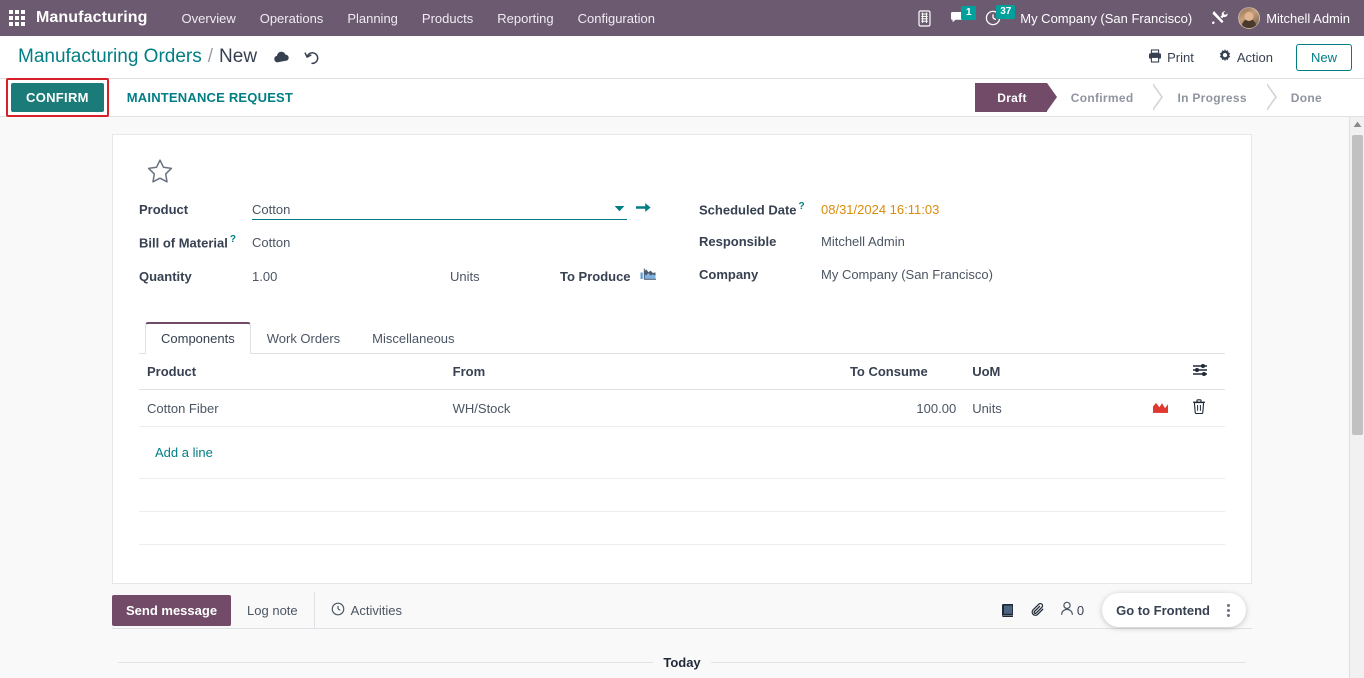 This screenshot has width=1364, height=678. Describe the element at coordinates (962, 217) in the screenshot. I see `field-scheduled-date: Scheduled Date? 08/31/2024 16:11:03` at that location.